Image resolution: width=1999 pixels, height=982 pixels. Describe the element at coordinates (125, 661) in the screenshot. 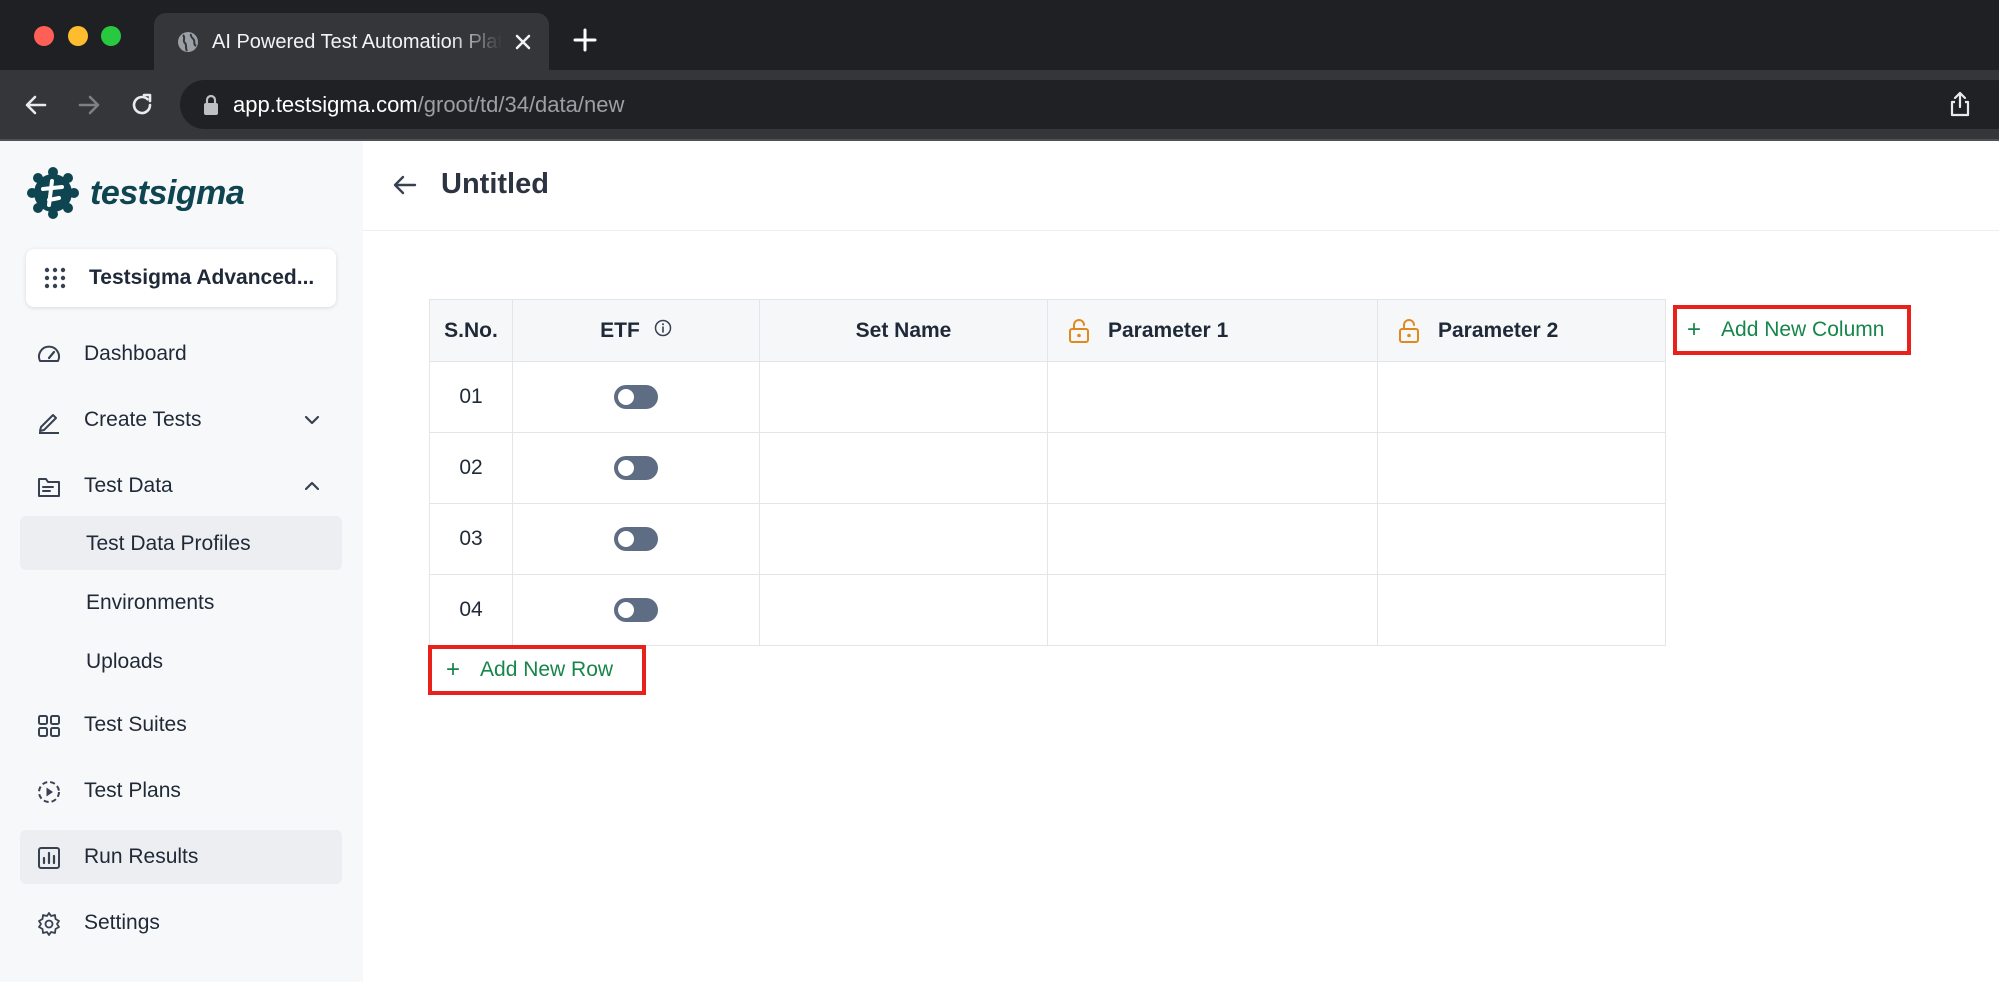

I see `sidebar-subitem-label: Uploads` at that location.